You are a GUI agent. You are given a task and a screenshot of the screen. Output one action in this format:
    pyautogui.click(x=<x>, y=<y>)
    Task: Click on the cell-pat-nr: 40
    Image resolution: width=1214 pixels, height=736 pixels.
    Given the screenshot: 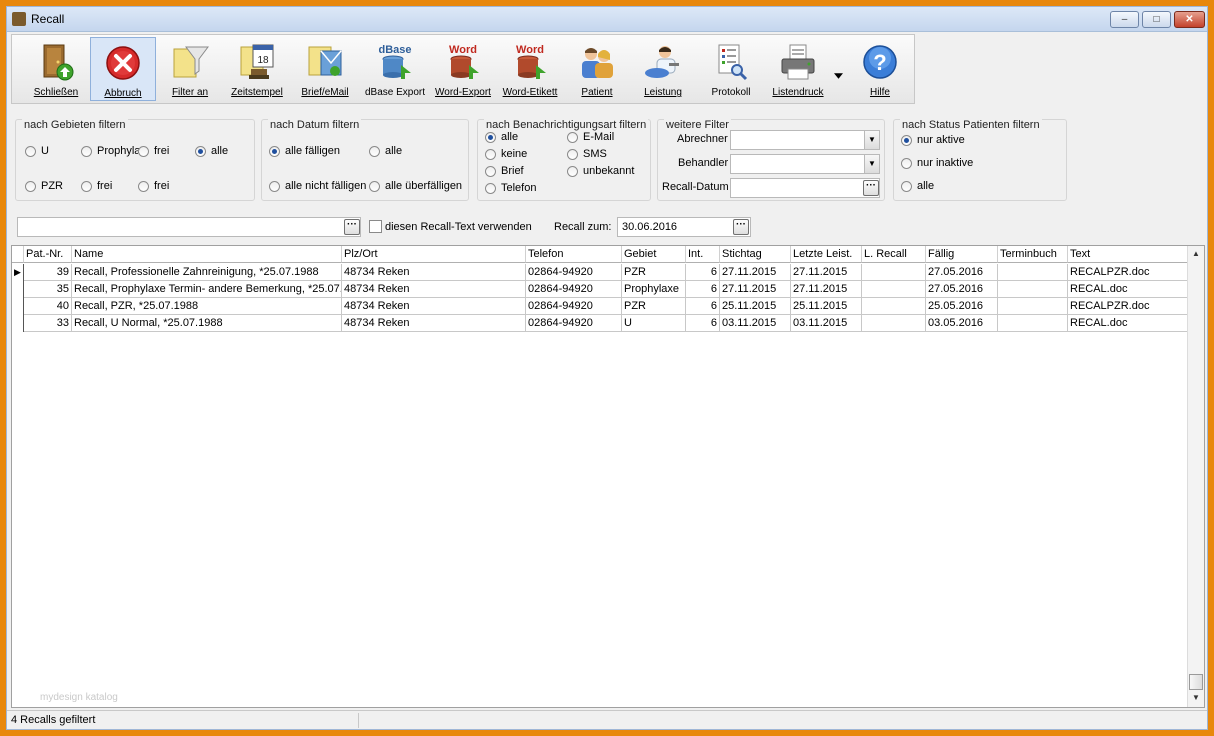 What is the action you would take?
    pyautogui.click(x=48, y=306)
    